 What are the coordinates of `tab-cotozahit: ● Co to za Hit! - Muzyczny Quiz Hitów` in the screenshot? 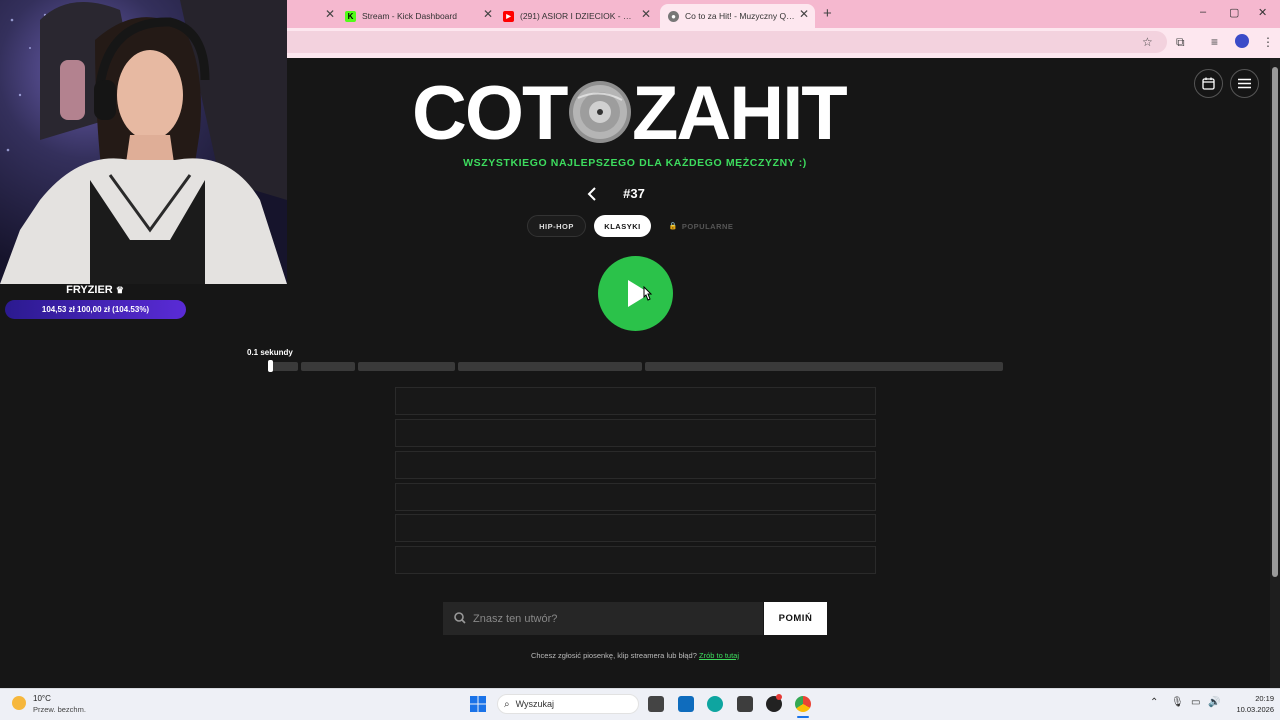 It's located at (737, 16).